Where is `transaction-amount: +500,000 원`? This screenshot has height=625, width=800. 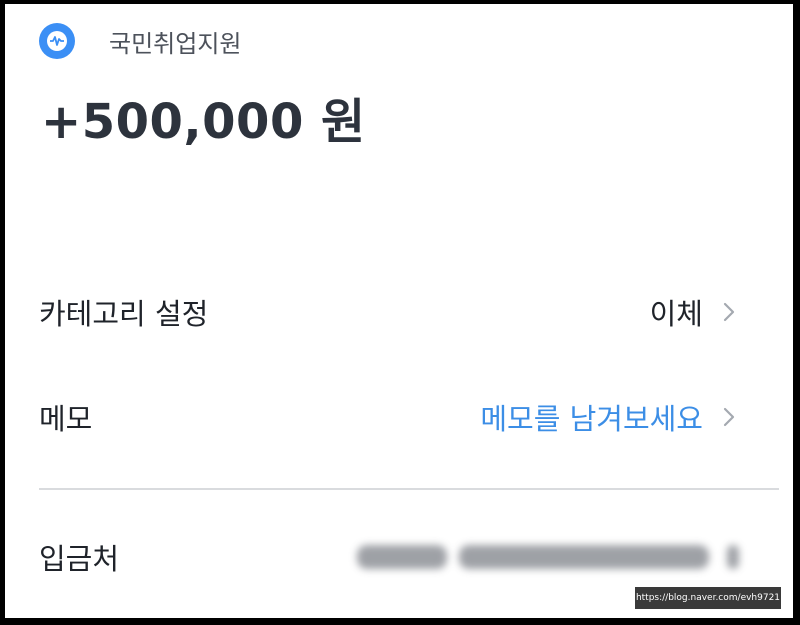
transaction-amount: +500,000 원 is located at coordinates (203, 122).